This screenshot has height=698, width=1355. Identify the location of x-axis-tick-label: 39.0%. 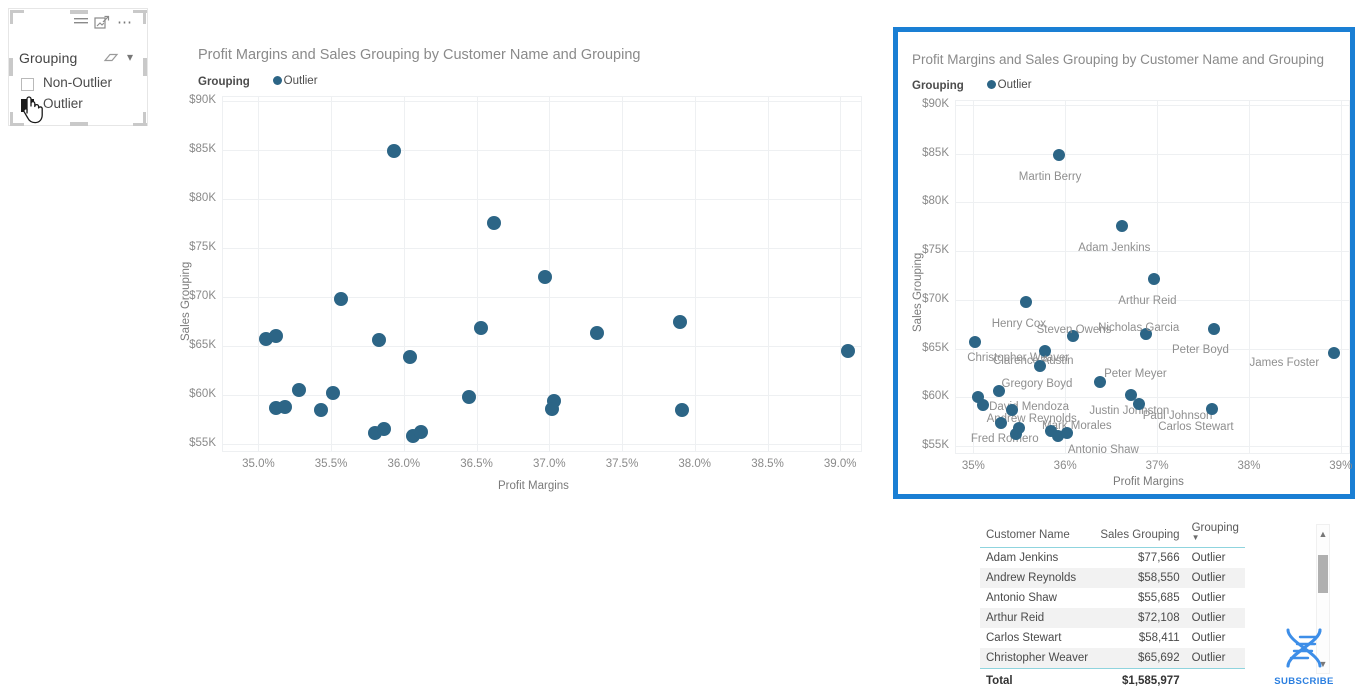
(840, 464).